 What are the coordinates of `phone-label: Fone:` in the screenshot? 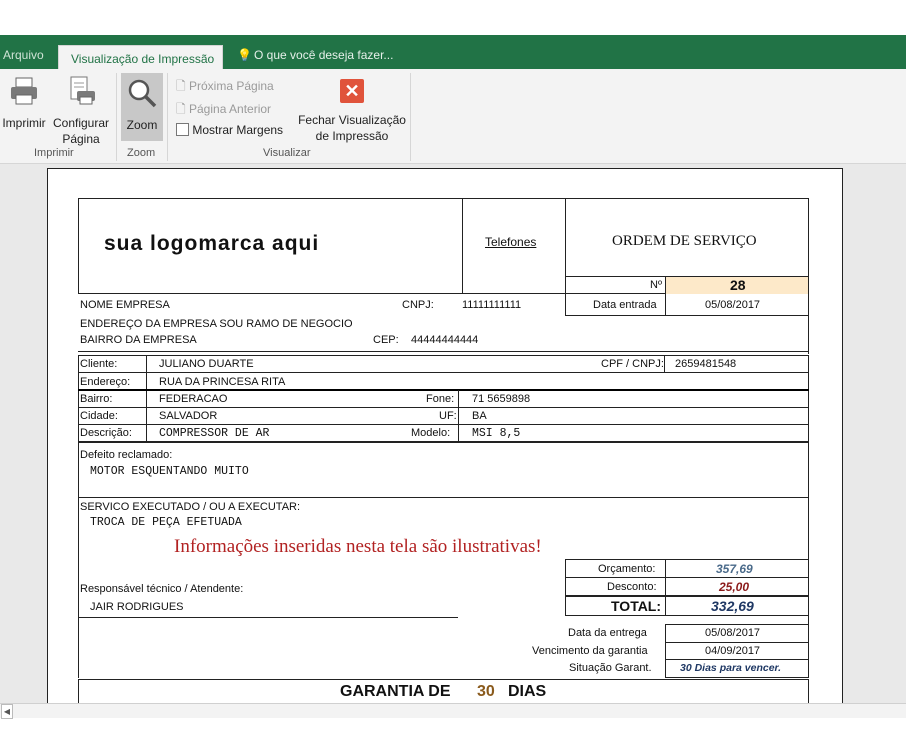 It's located at (440, 399).